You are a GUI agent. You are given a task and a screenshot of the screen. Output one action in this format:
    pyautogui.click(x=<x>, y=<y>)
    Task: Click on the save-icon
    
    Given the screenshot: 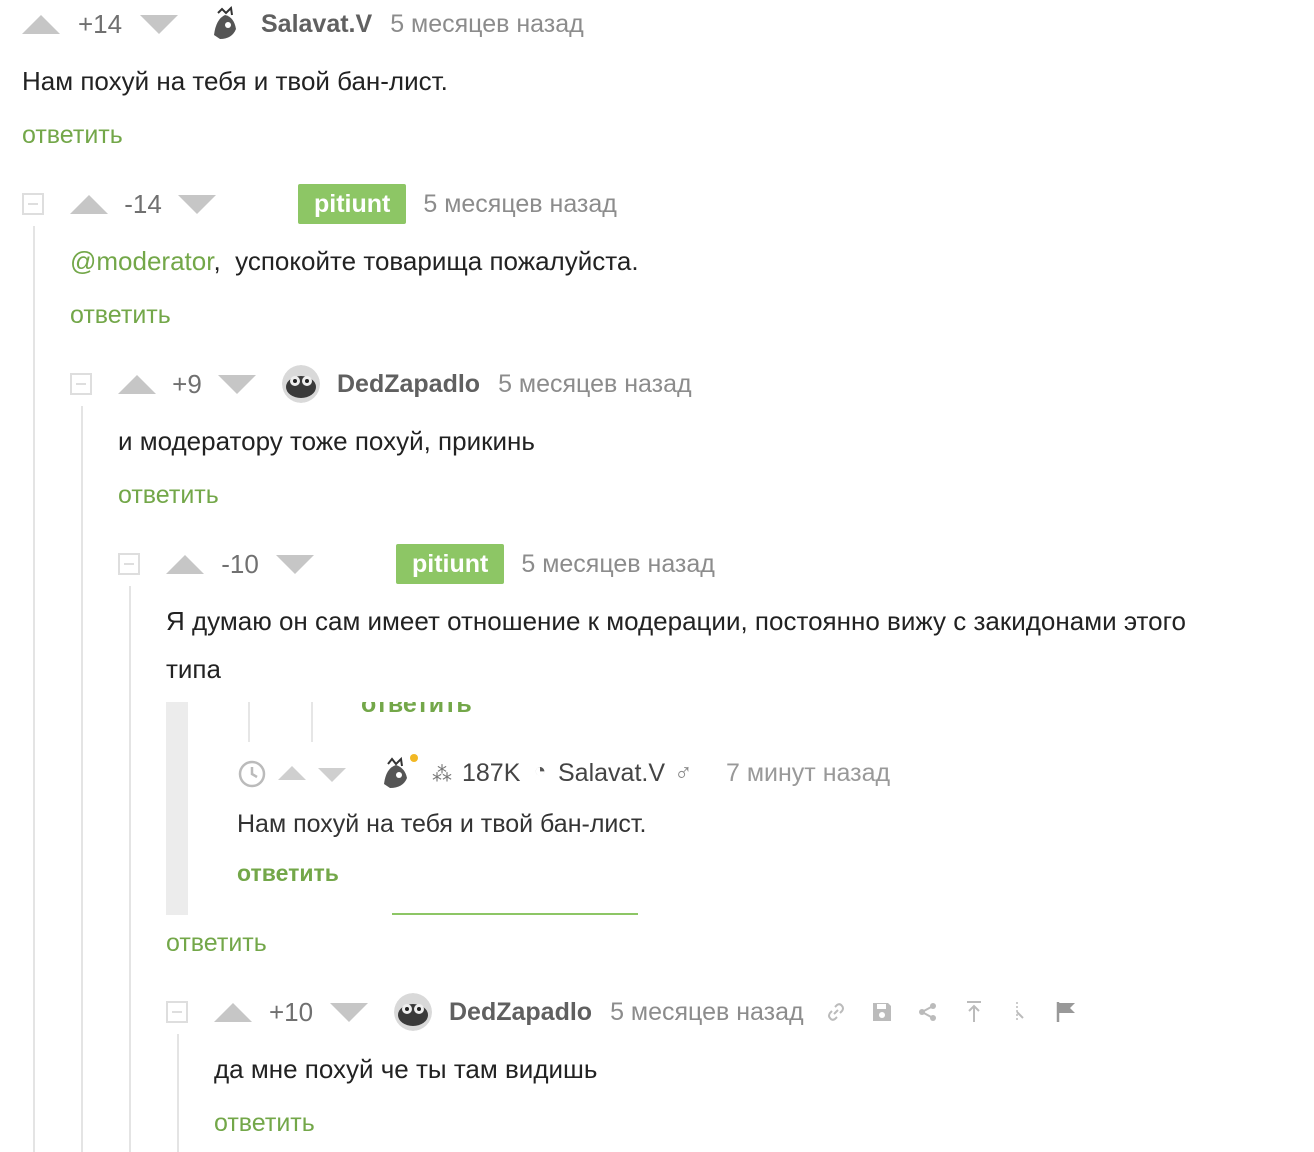 What is the action you would take?
    pyautogui.click(x=882, y=1012)
    